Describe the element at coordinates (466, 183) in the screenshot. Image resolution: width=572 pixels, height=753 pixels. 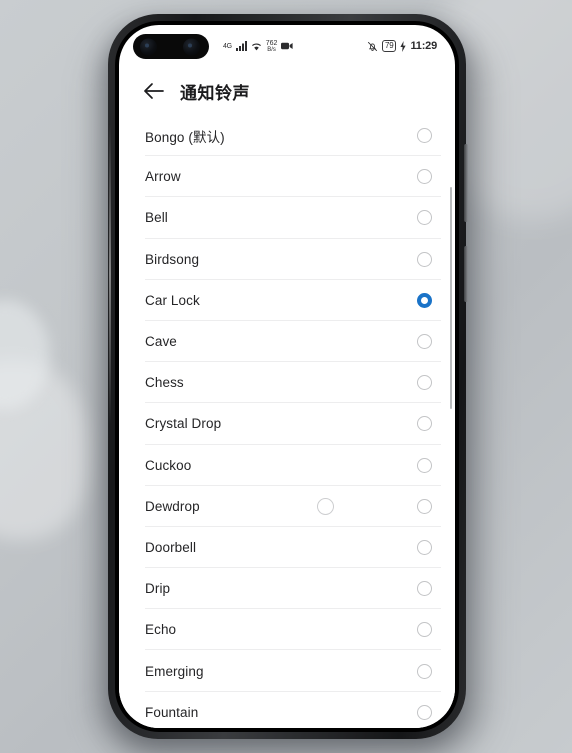
I see `volume-button` at that location.